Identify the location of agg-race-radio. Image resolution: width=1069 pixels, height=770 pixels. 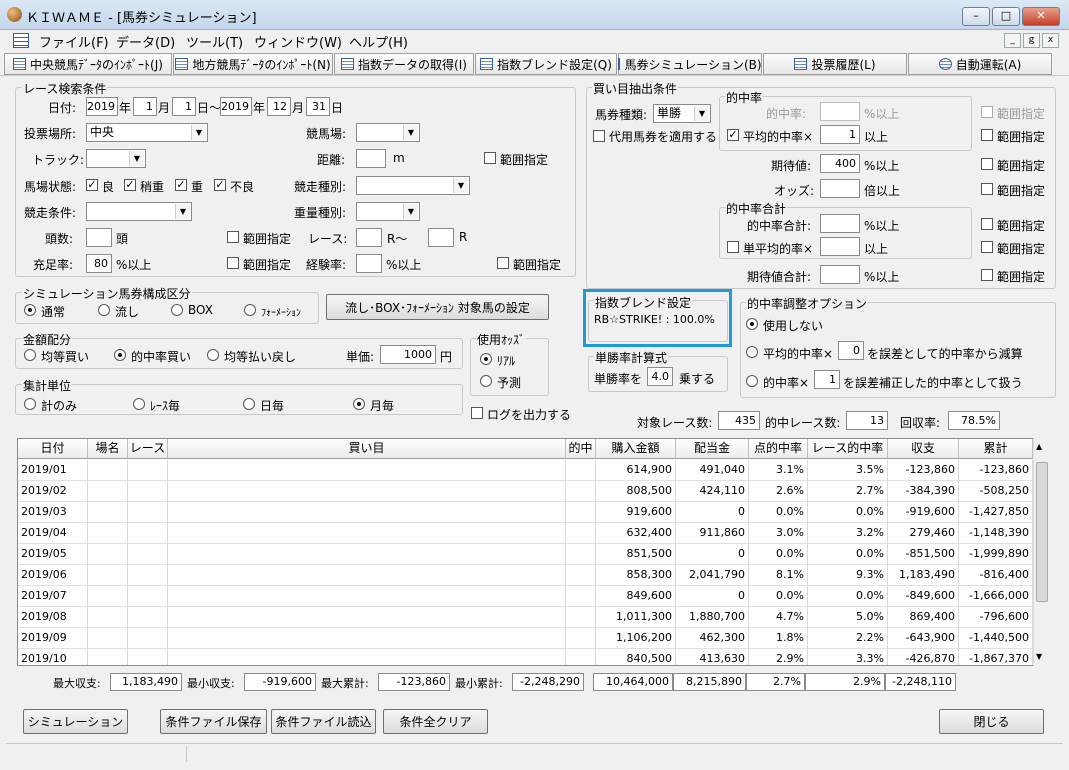
(139, 404).